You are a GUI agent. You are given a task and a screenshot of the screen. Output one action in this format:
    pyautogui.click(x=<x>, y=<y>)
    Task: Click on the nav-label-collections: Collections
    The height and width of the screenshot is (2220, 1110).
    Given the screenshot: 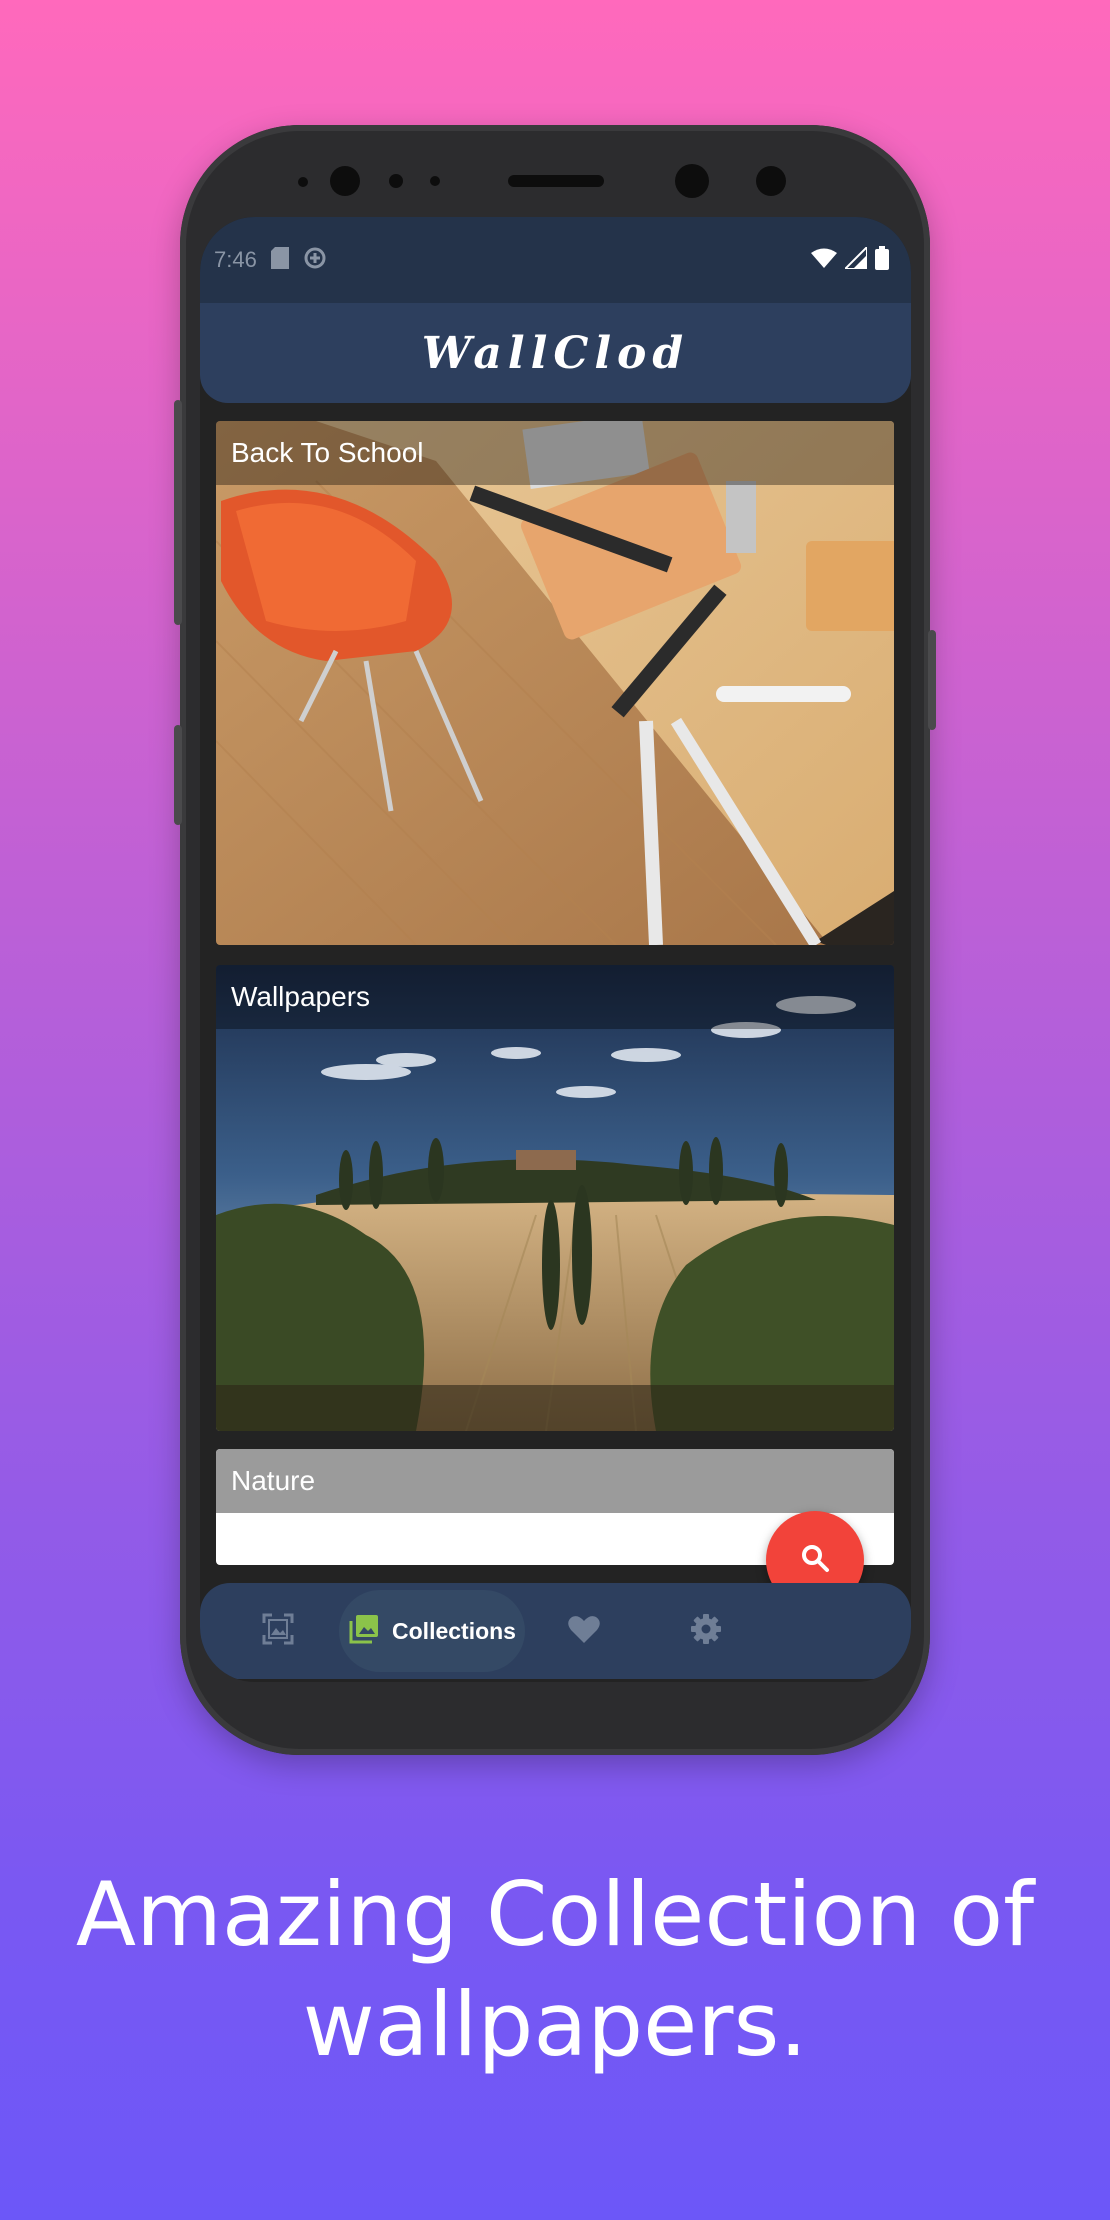 What is the action you would take?
    pyautogui.click(x=454, y=1630)
    